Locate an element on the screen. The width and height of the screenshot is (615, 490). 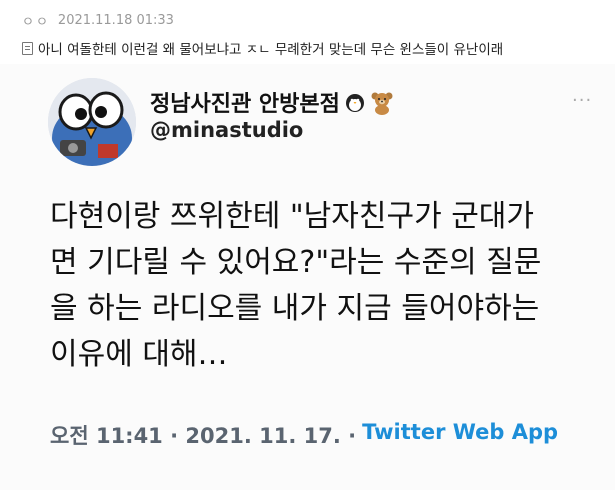
more-options-icon: ··· is located at coordinates (582, 100).